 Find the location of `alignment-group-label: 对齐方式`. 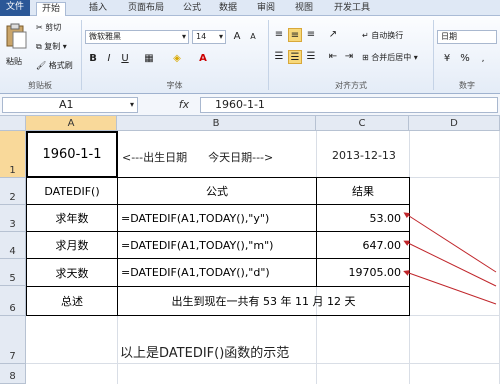

alignment-group-label: 对齐方式 is located at coordinates (351, 85).